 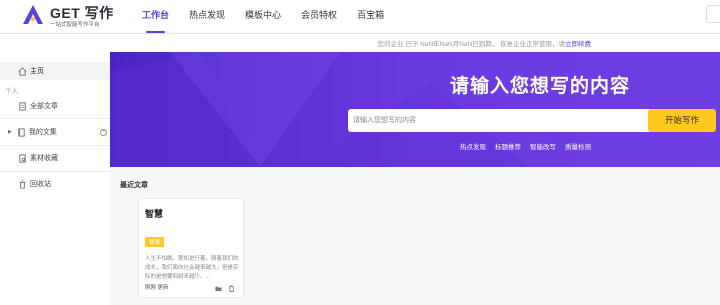 What do you see at coordinates (22, 106) in the screenshot?
I see `document-icon` at bounding box center [22, 106].